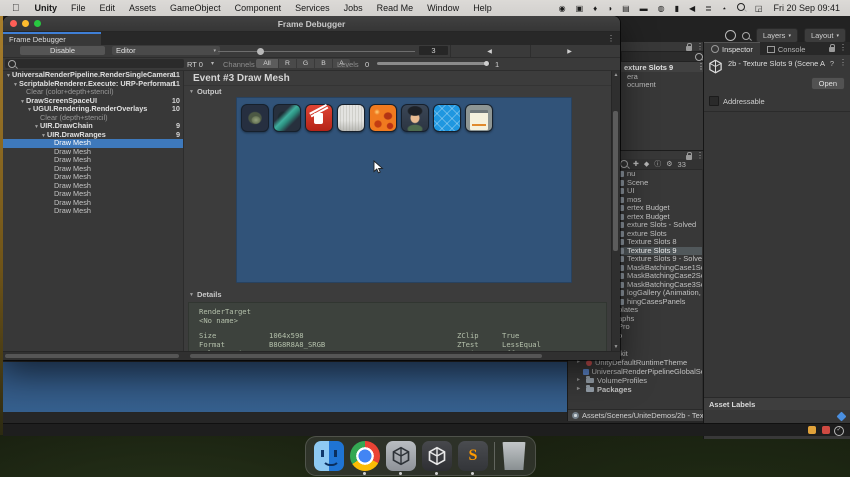  I want to click on menu-extra-icon: ◉, so click(562, 8).